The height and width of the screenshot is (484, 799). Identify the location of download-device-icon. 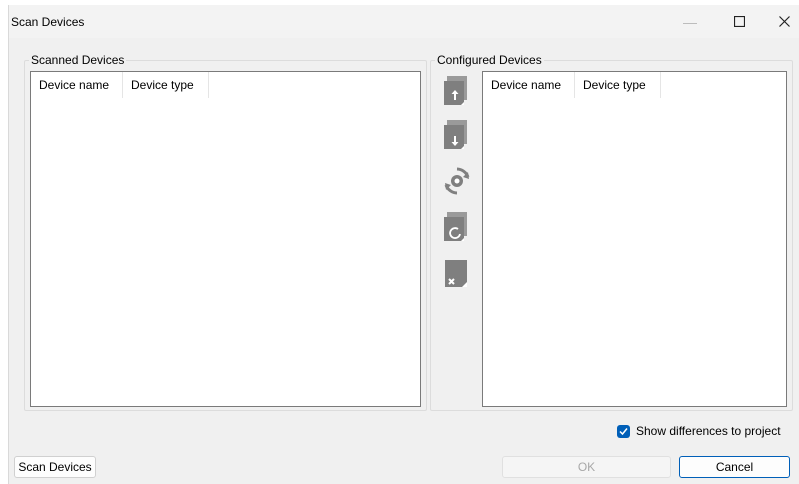
(455, 134).